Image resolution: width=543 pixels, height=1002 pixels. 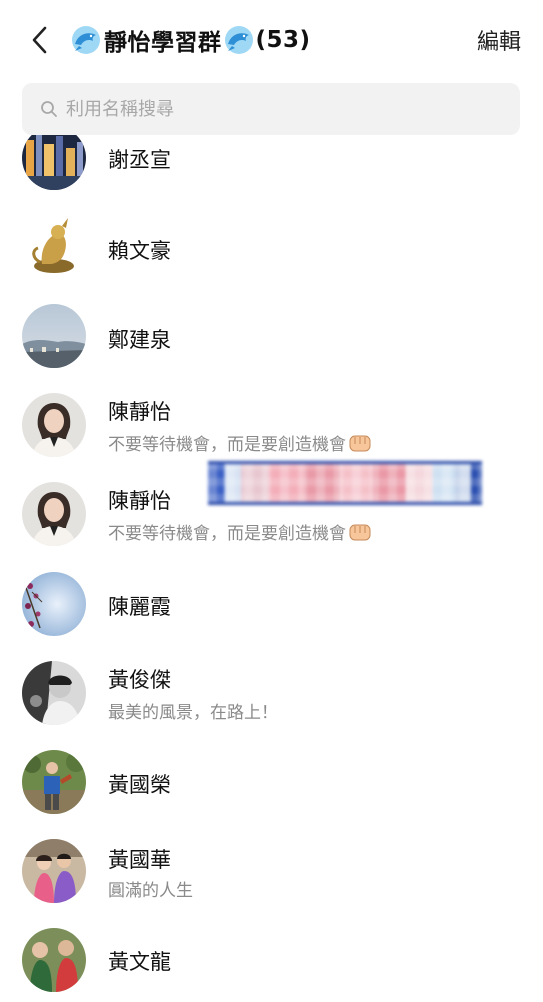 I want to click on member-name: 謝丞宣, so click(x=139, y=160).